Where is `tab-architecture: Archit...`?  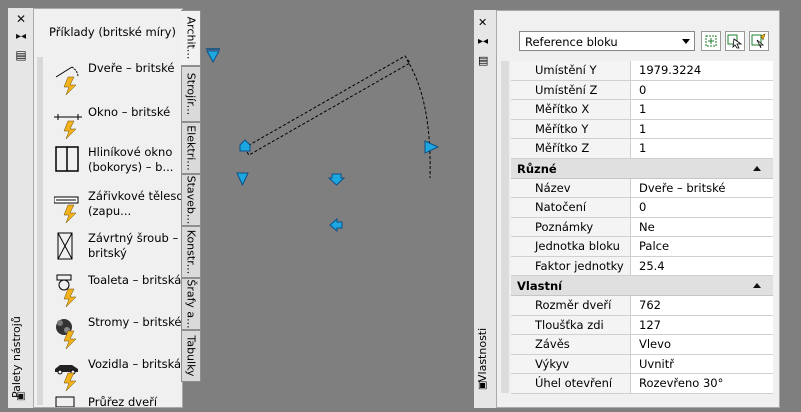
tab-architecture: Archit... is located at coordinates (191, 38).